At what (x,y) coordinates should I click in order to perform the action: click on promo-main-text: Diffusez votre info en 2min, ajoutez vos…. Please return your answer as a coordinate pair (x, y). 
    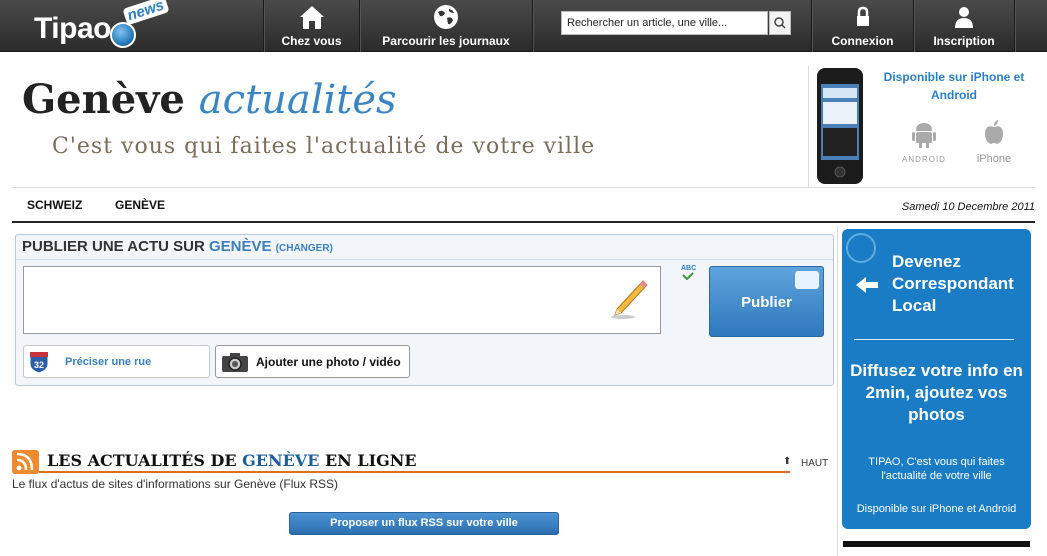
    Looking at the image, I should click on (936, 392).